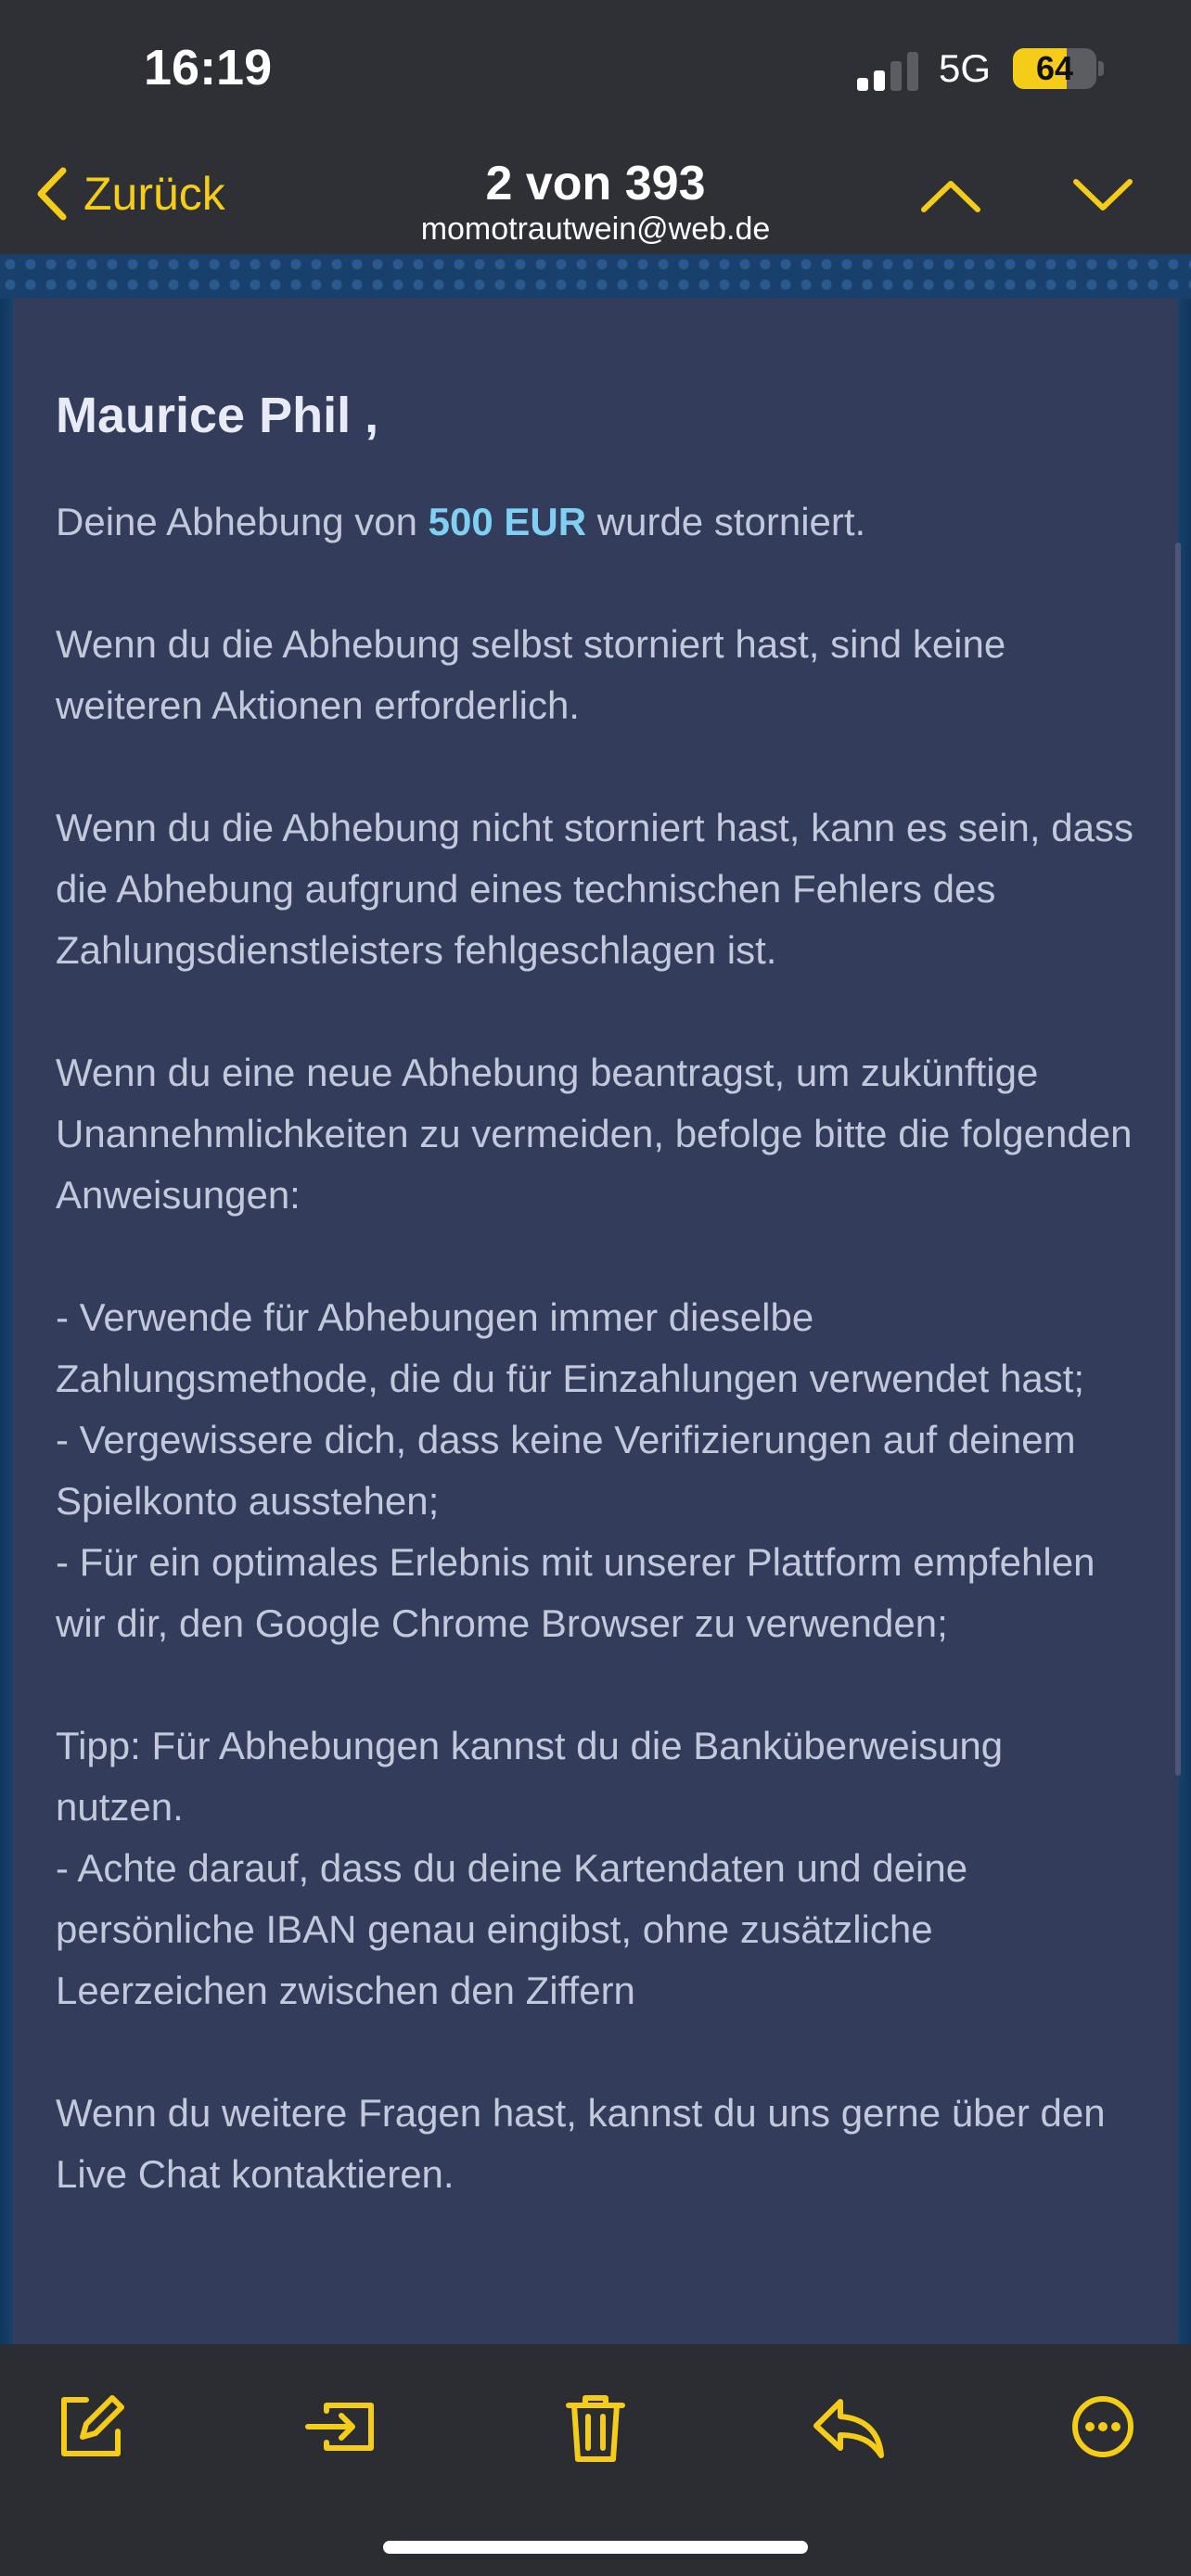 The height and width of the screenshot is (2576, 1191). I want to click on compose-icon, so click(91, 2426).